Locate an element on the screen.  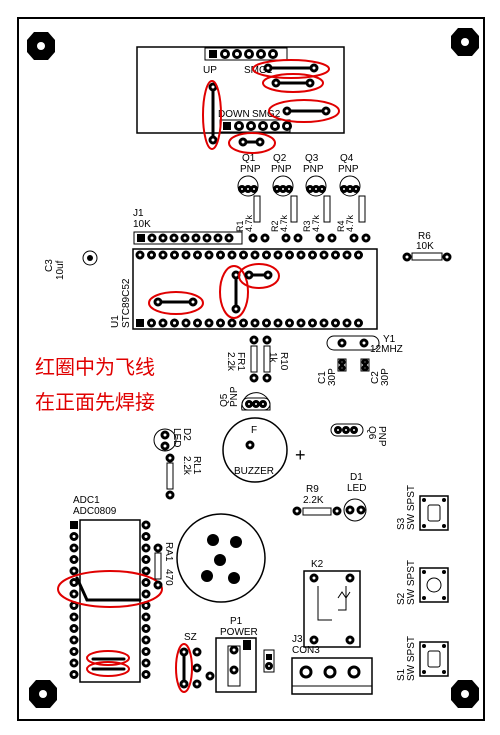
p1-name: P1 is located at coordinates (236, 621).